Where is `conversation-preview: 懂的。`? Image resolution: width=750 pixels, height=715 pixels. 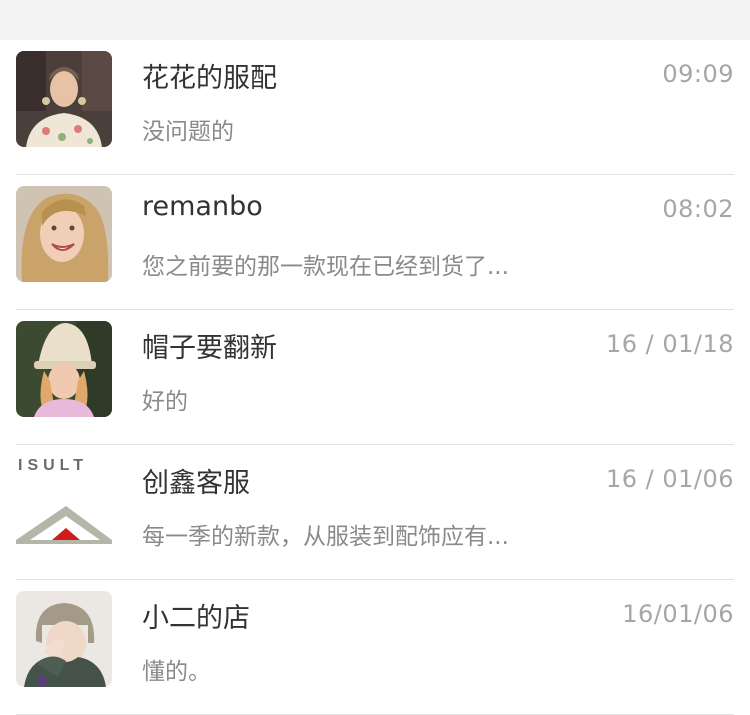 conversation-preview: 懂的。 is located at coordinates (176, 672).